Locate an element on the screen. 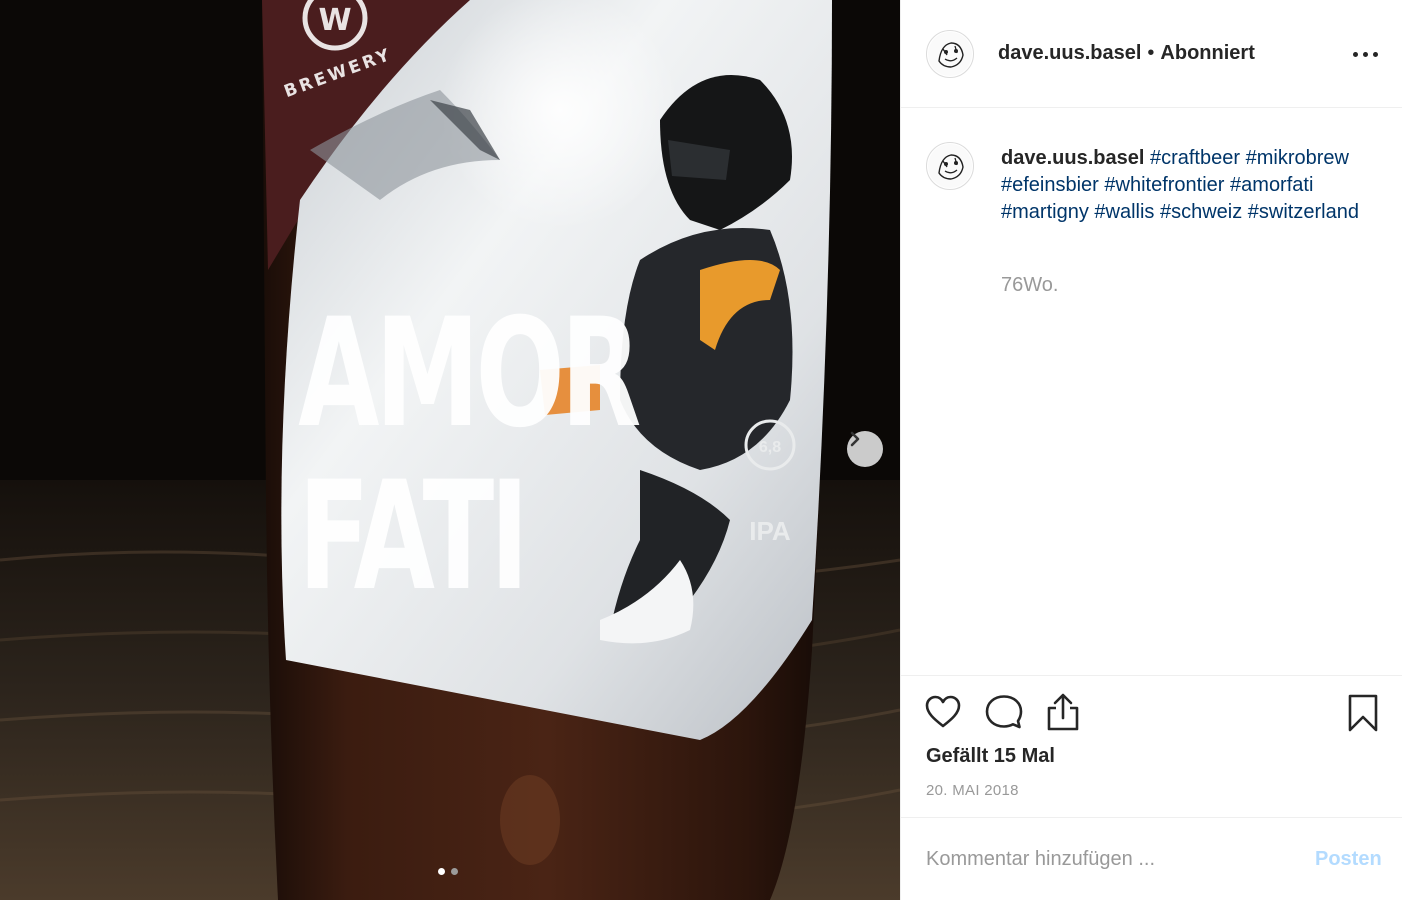  carousel-indicator is located at coordinates (448, 871).